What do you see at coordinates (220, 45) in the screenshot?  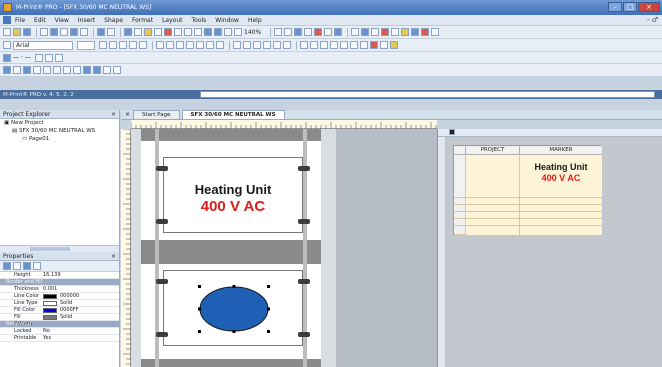 I see `text-bottom-icon` at bounding box center [220, 45].